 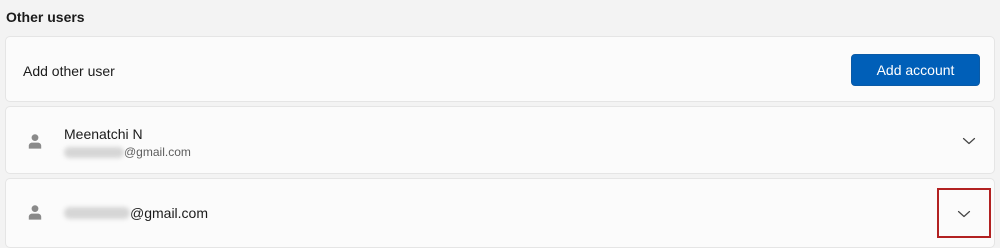 What do you see at coordinates (69, 71) in the screenshot?
I see `add-other-user-label: Add other user` at bounding box center [69, 71].